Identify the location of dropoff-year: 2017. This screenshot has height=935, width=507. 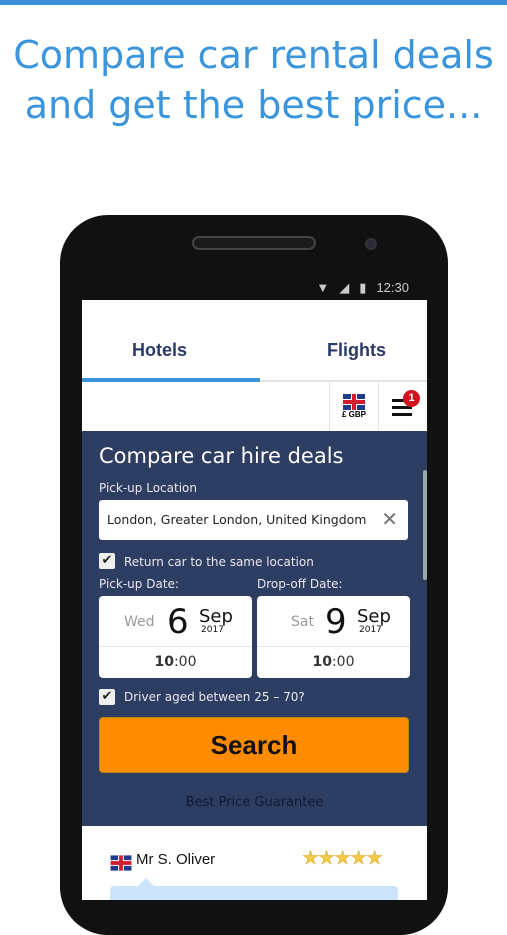
(370, 630).